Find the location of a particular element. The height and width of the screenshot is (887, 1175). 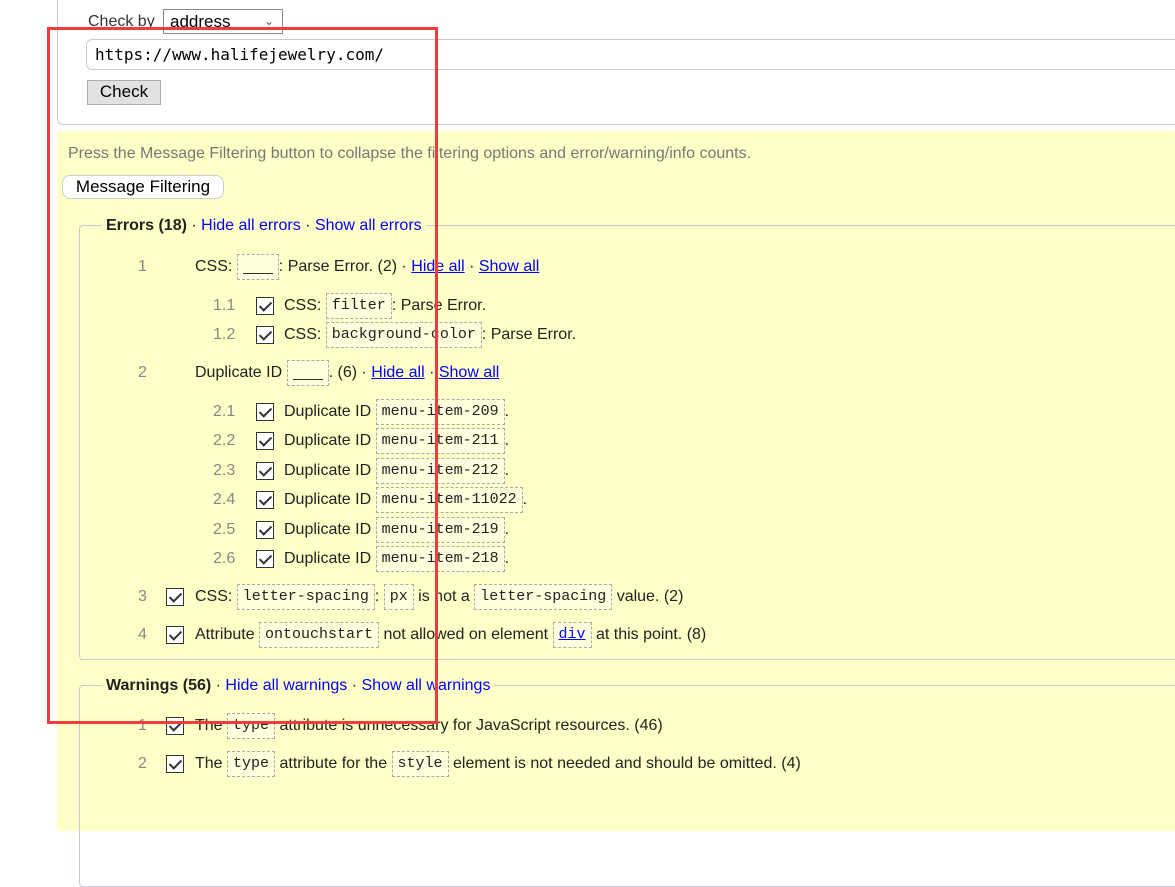

show-all-warnings-link: Show all warnings is located at coordinates (425, 685).